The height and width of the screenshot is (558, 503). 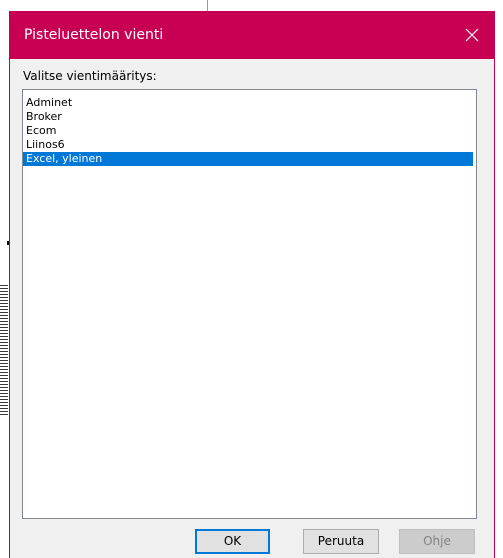 What do you see at coordinates (252, 35) in the screenshot?
I see `dialog-titlebar: Pisteluettelon vienti` at bounding box center [252, 35].